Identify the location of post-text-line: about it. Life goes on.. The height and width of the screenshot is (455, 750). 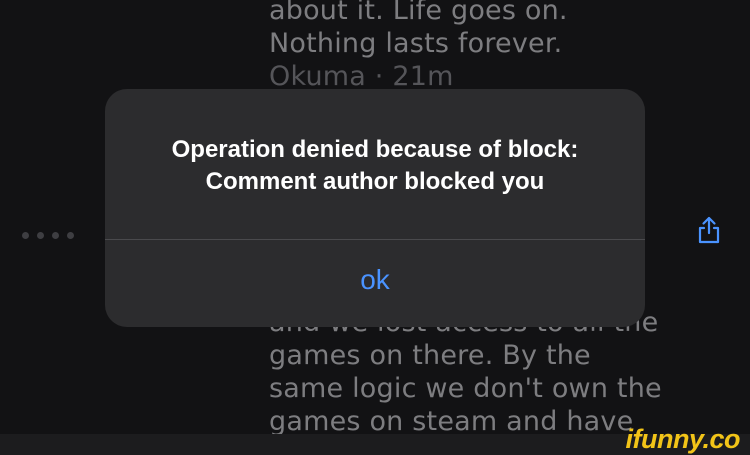
(418, 13).